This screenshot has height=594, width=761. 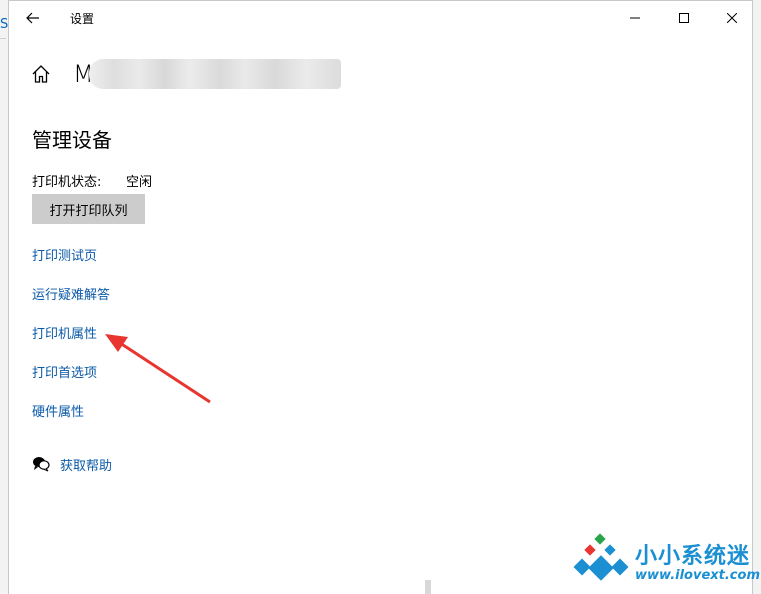 What do you see at coordinates (428, 587) in the screenshot?
I see `background-scroll-fragment` at bounding box center [428, 587].